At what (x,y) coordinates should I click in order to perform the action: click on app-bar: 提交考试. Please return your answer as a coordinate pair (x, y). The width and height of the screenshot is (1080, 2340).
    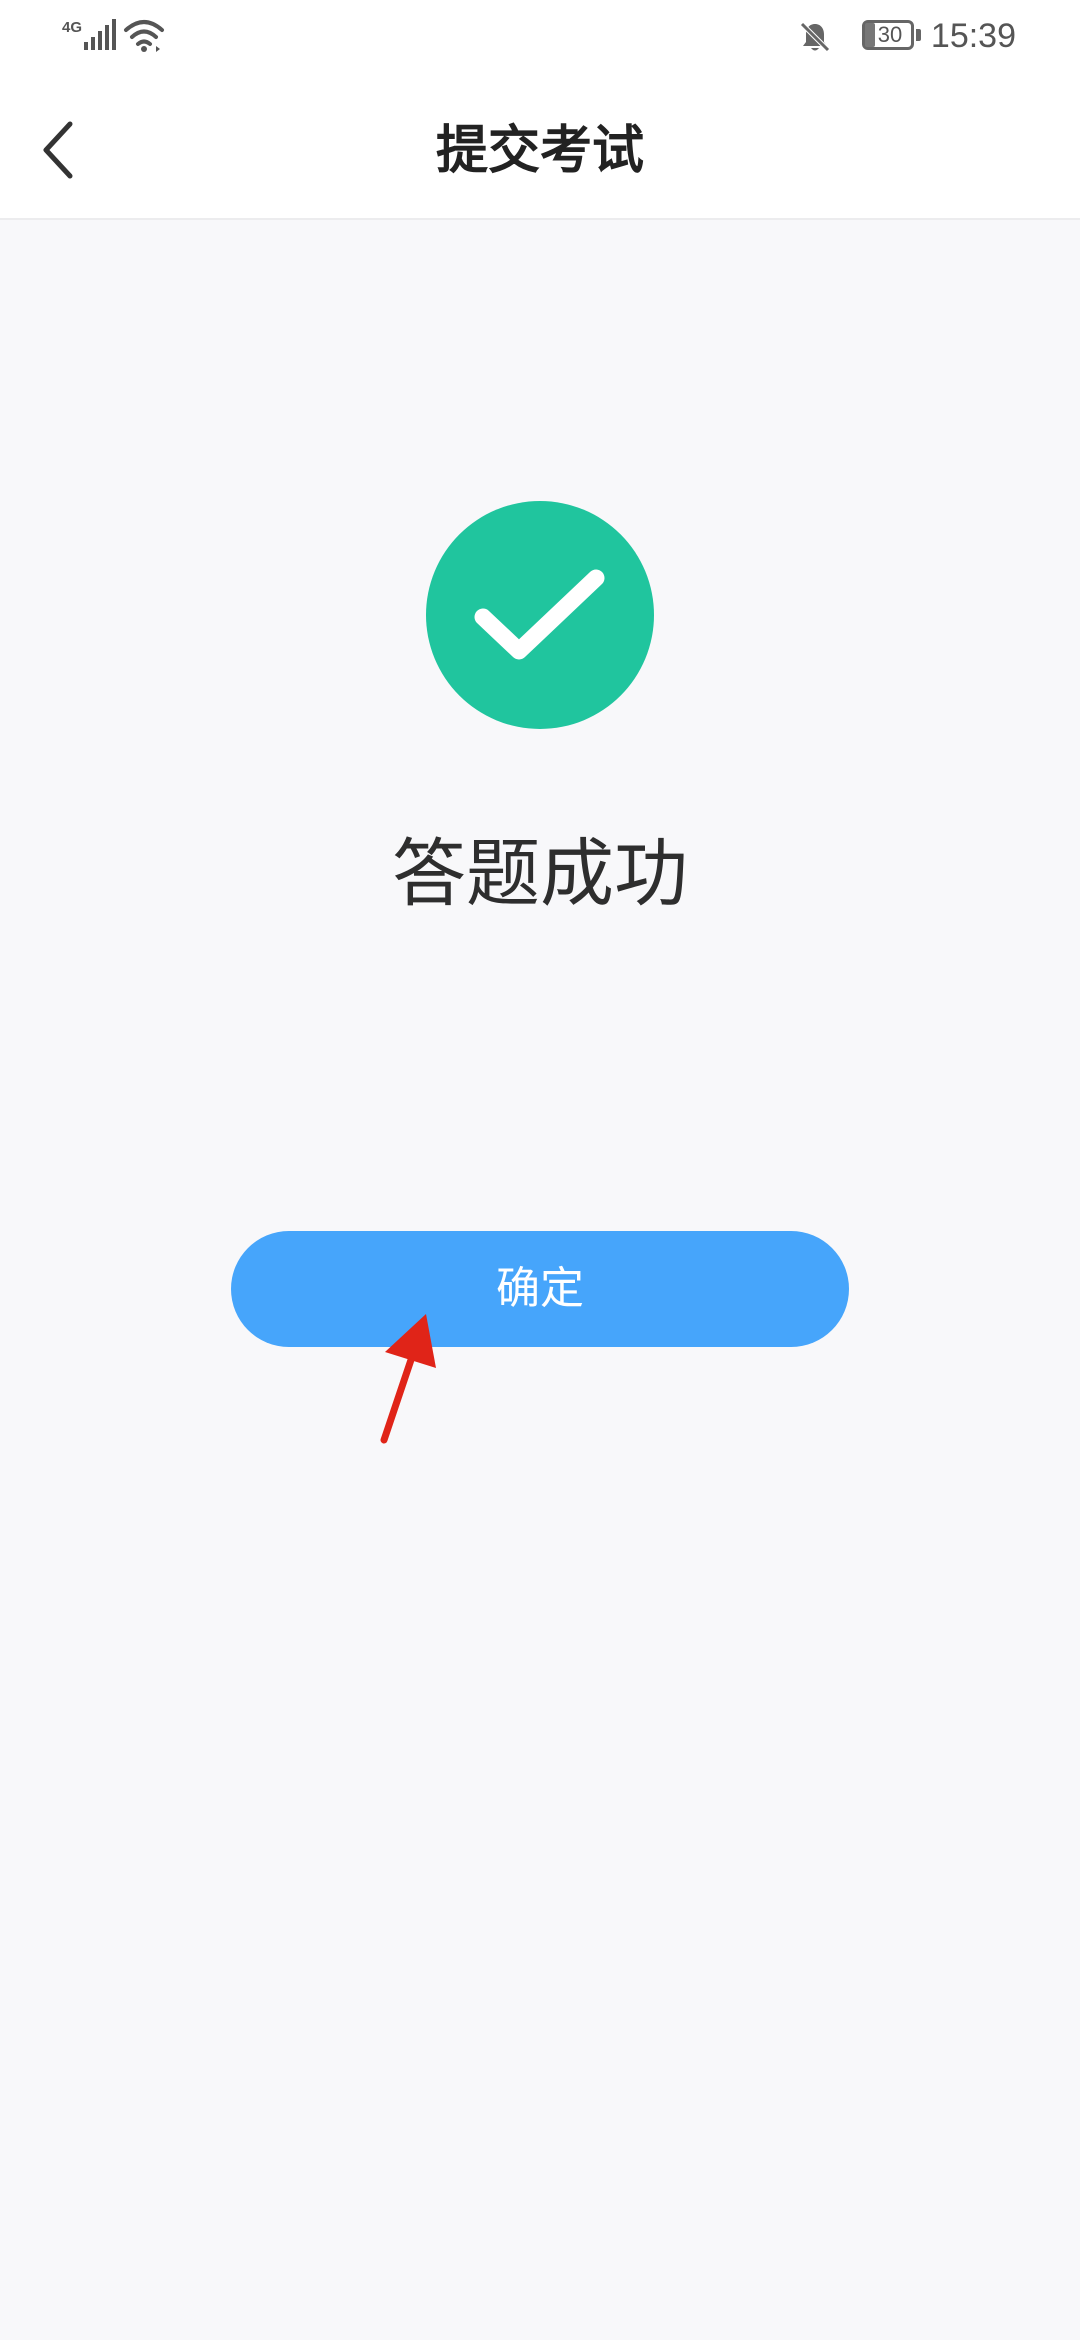
    Looking at the image, I should click on (540, 149).